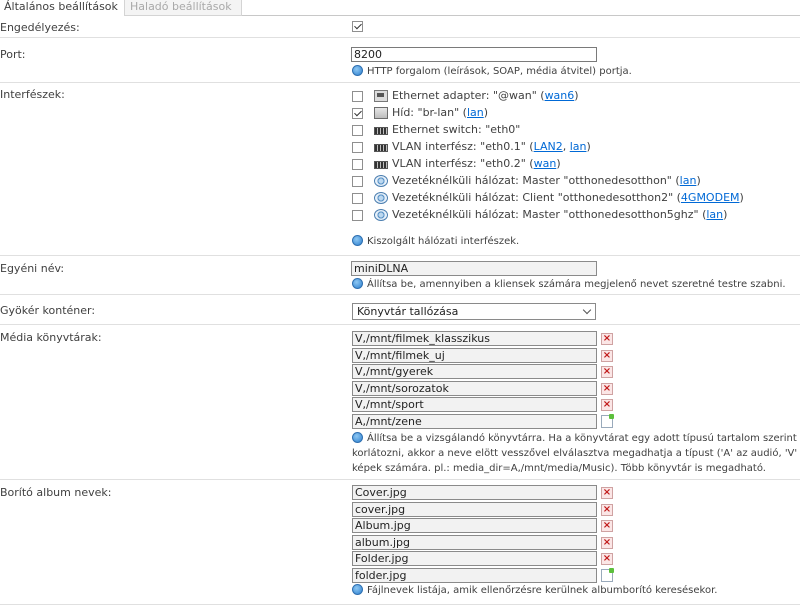 This screenshot has height=608, width=800. What do you see at coordinates (710, 197) in the screenshot?
I see `network-link: 4GMODEM` at bounding box center [710, 197].